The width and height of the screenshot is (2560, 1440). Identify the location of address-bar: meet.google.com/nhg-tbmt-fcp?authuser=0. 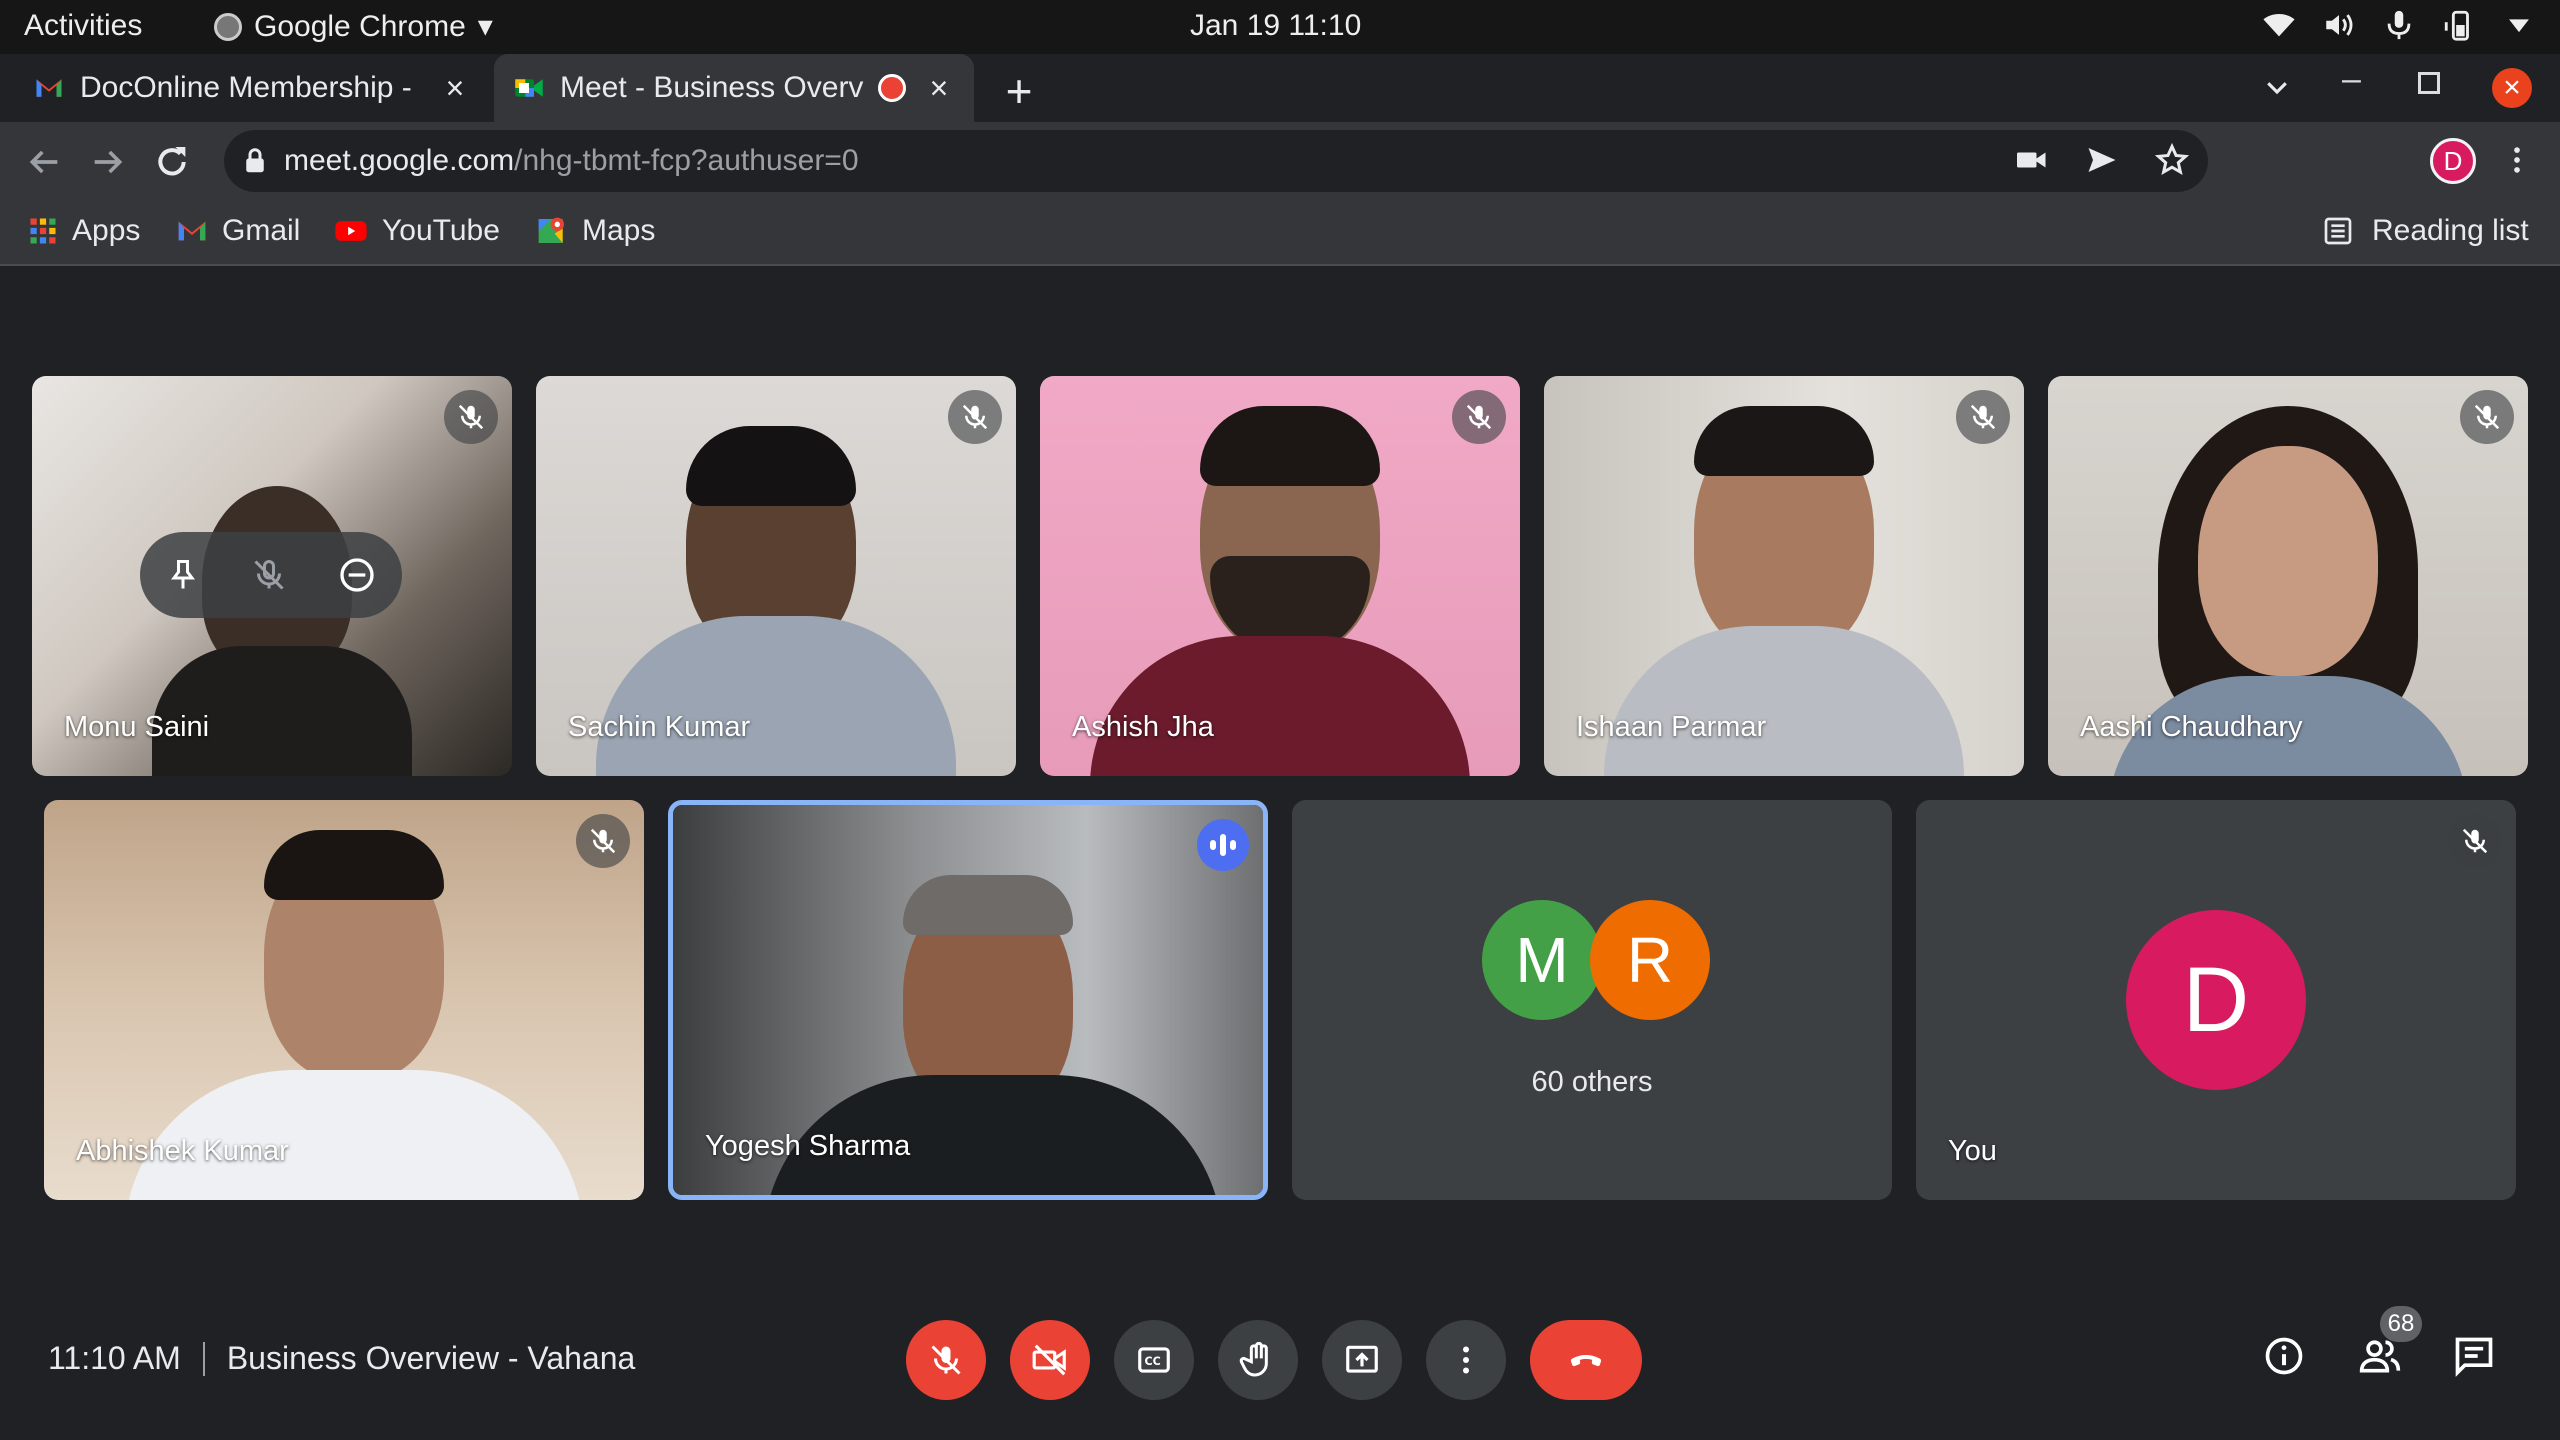
(1216, 161).